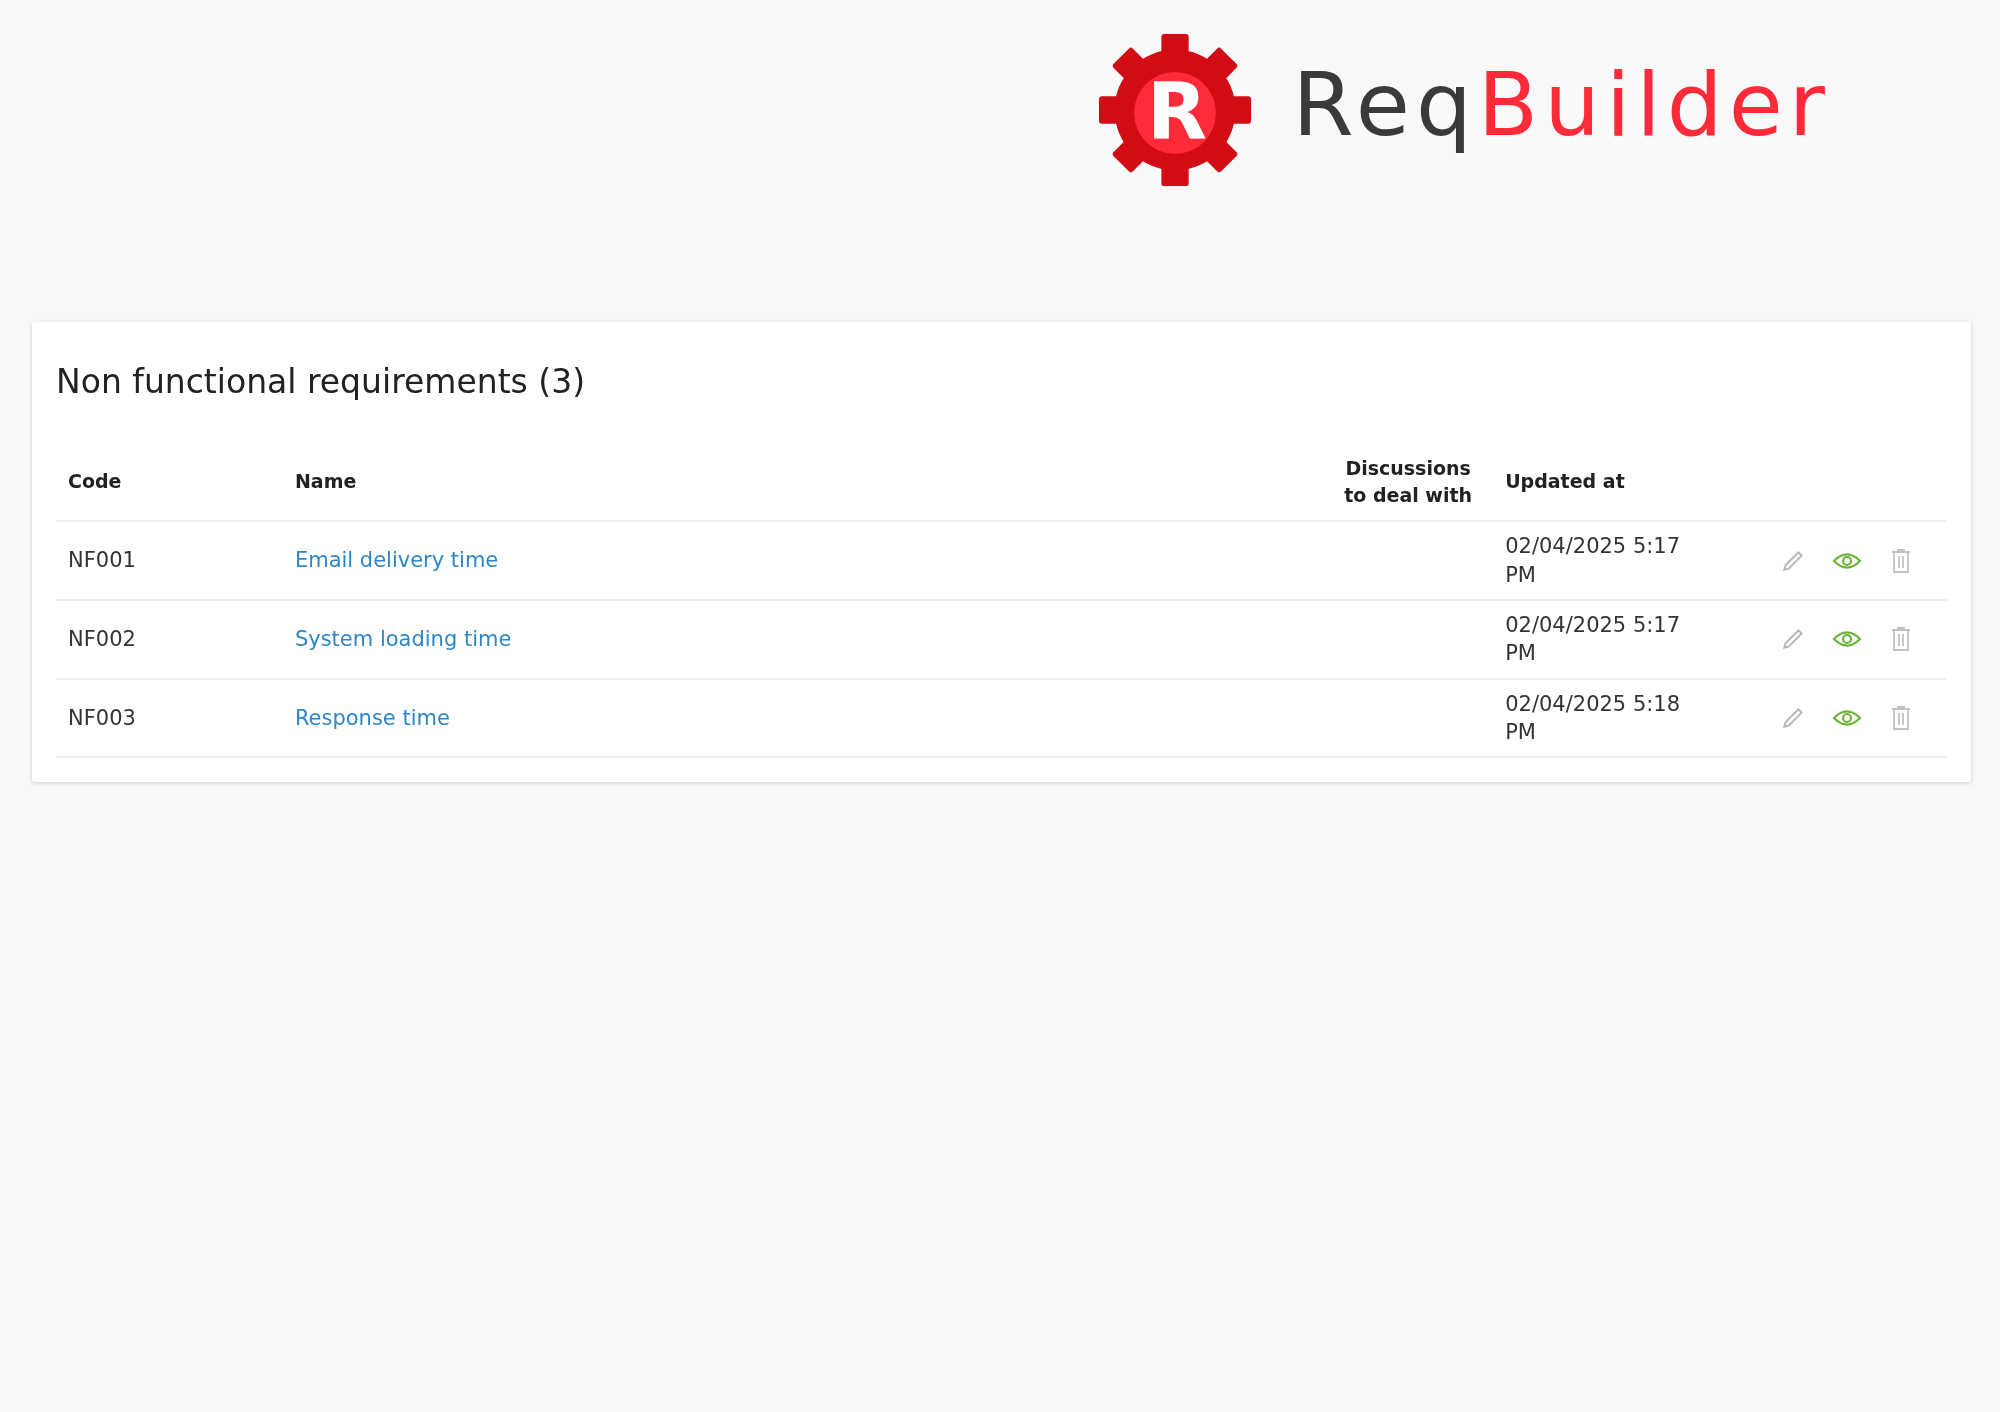 The image size is (2000, 1412). Describe the element at coordinates (1654, 105) in the screenshot. I see `logo-wordmark-end: Builder` at that location.